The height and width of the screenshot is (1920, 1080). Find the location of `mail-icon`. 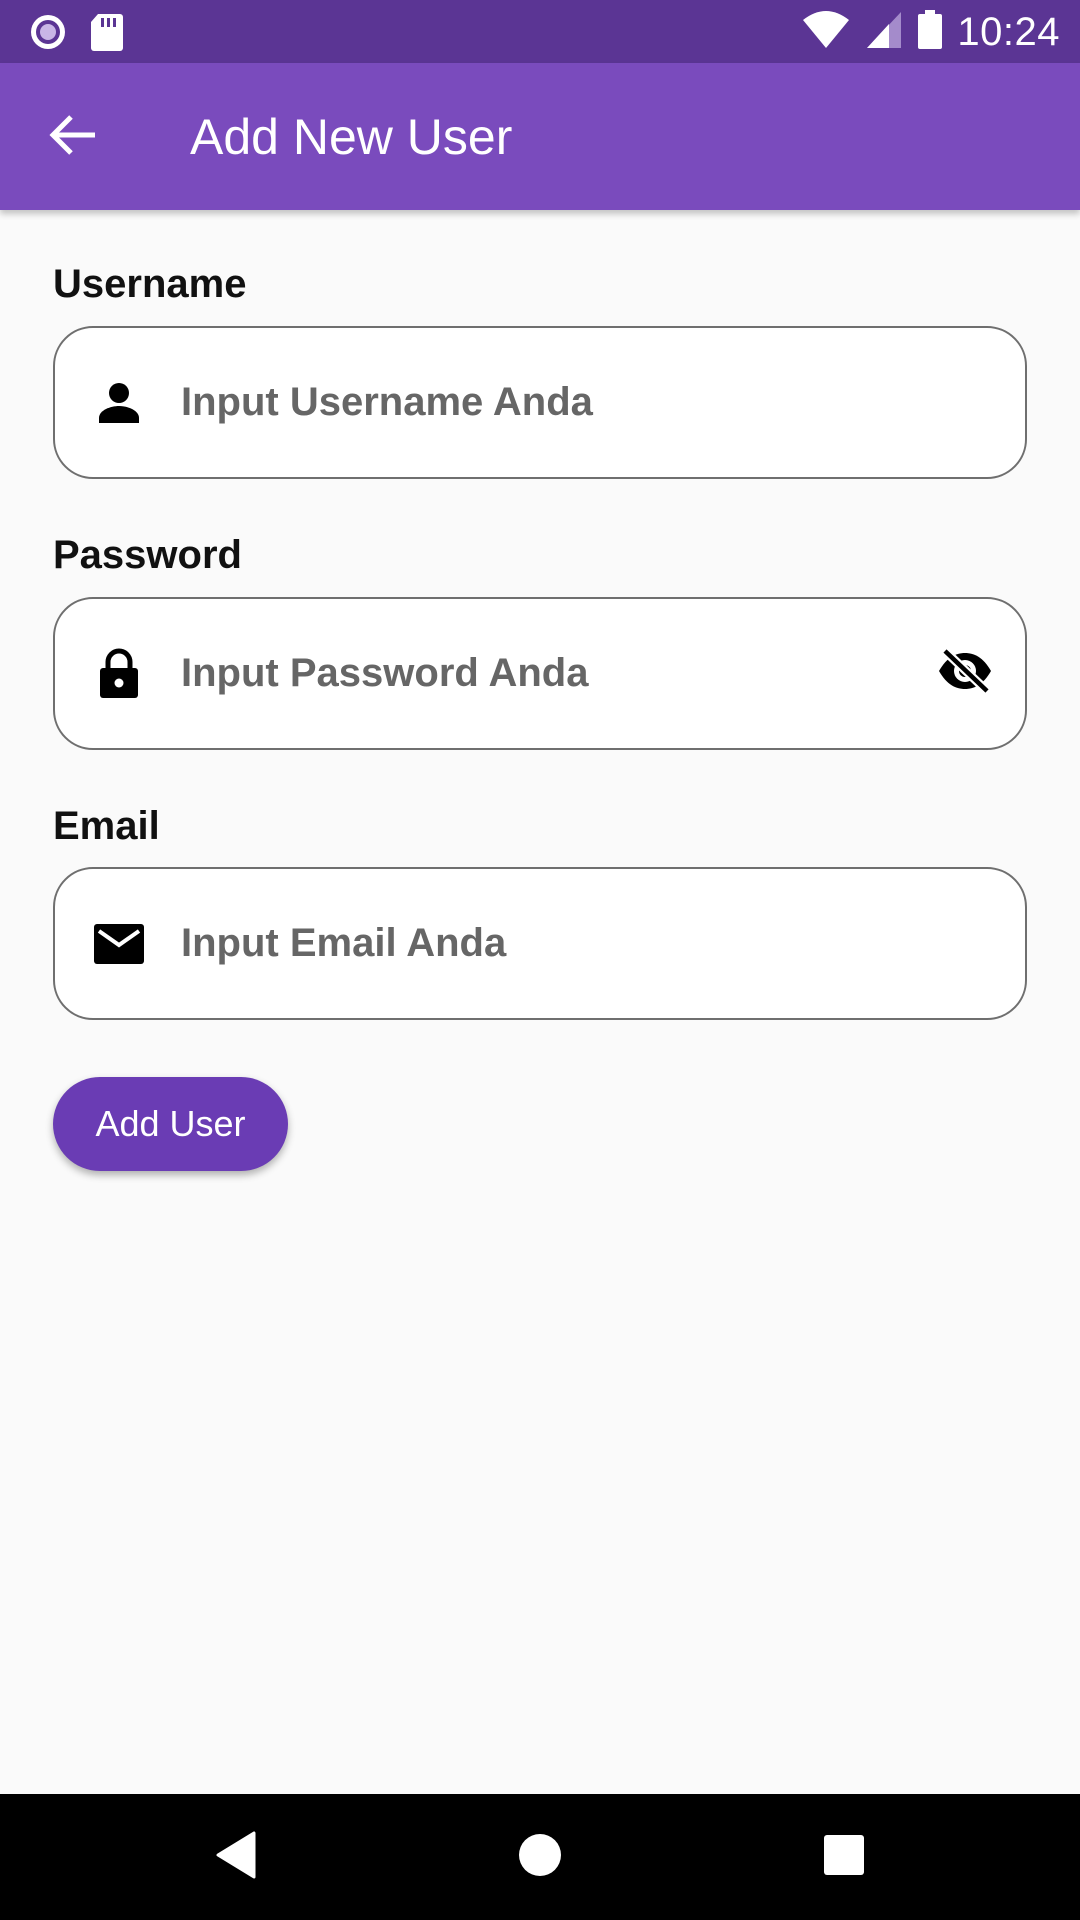

mail-icon is located at coordinates (119, 944).